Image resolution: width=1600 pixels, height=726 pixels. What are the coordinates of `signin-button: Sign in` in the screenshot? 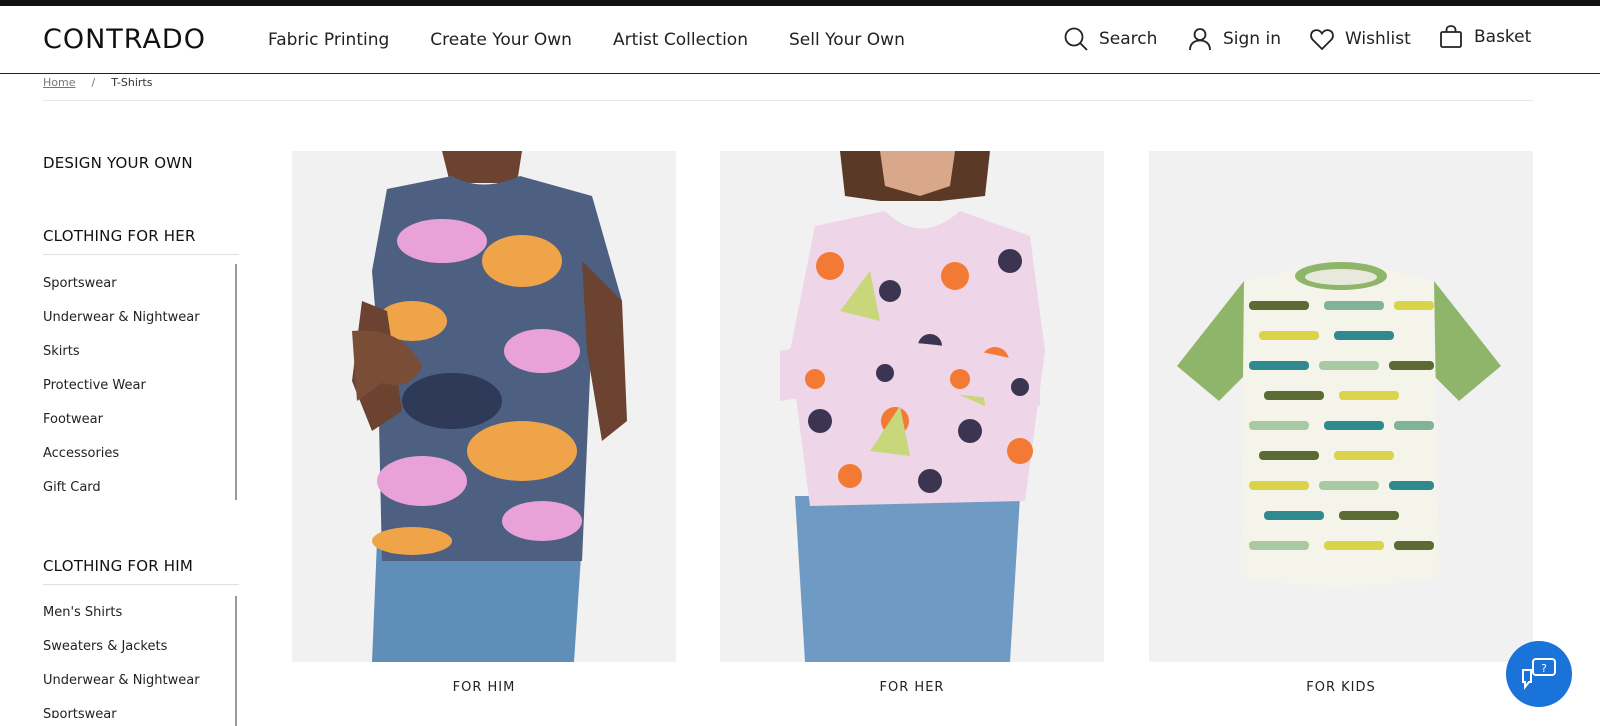 It's located at (1234, 39).